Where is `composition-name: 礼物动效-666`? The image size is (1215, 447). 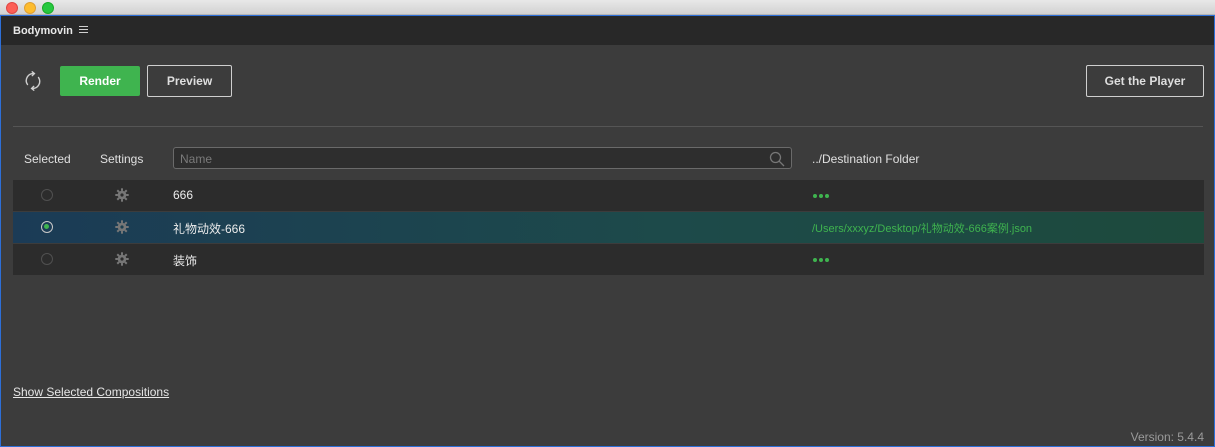 composition-name: 礼物动效-666 is located at coordinates (209, 229).